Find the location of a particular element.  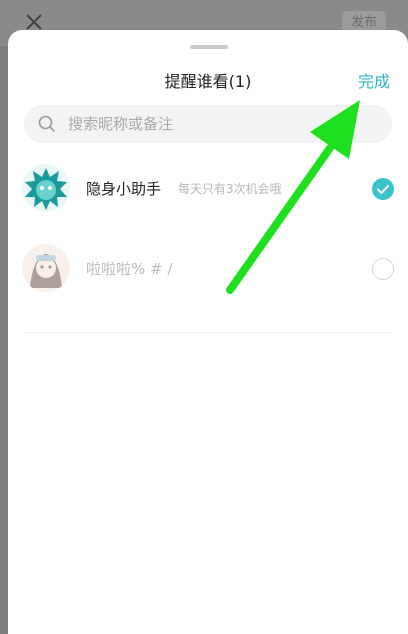

sheet-title: 提醒谁看(1) is located at coordinates (208, 81).